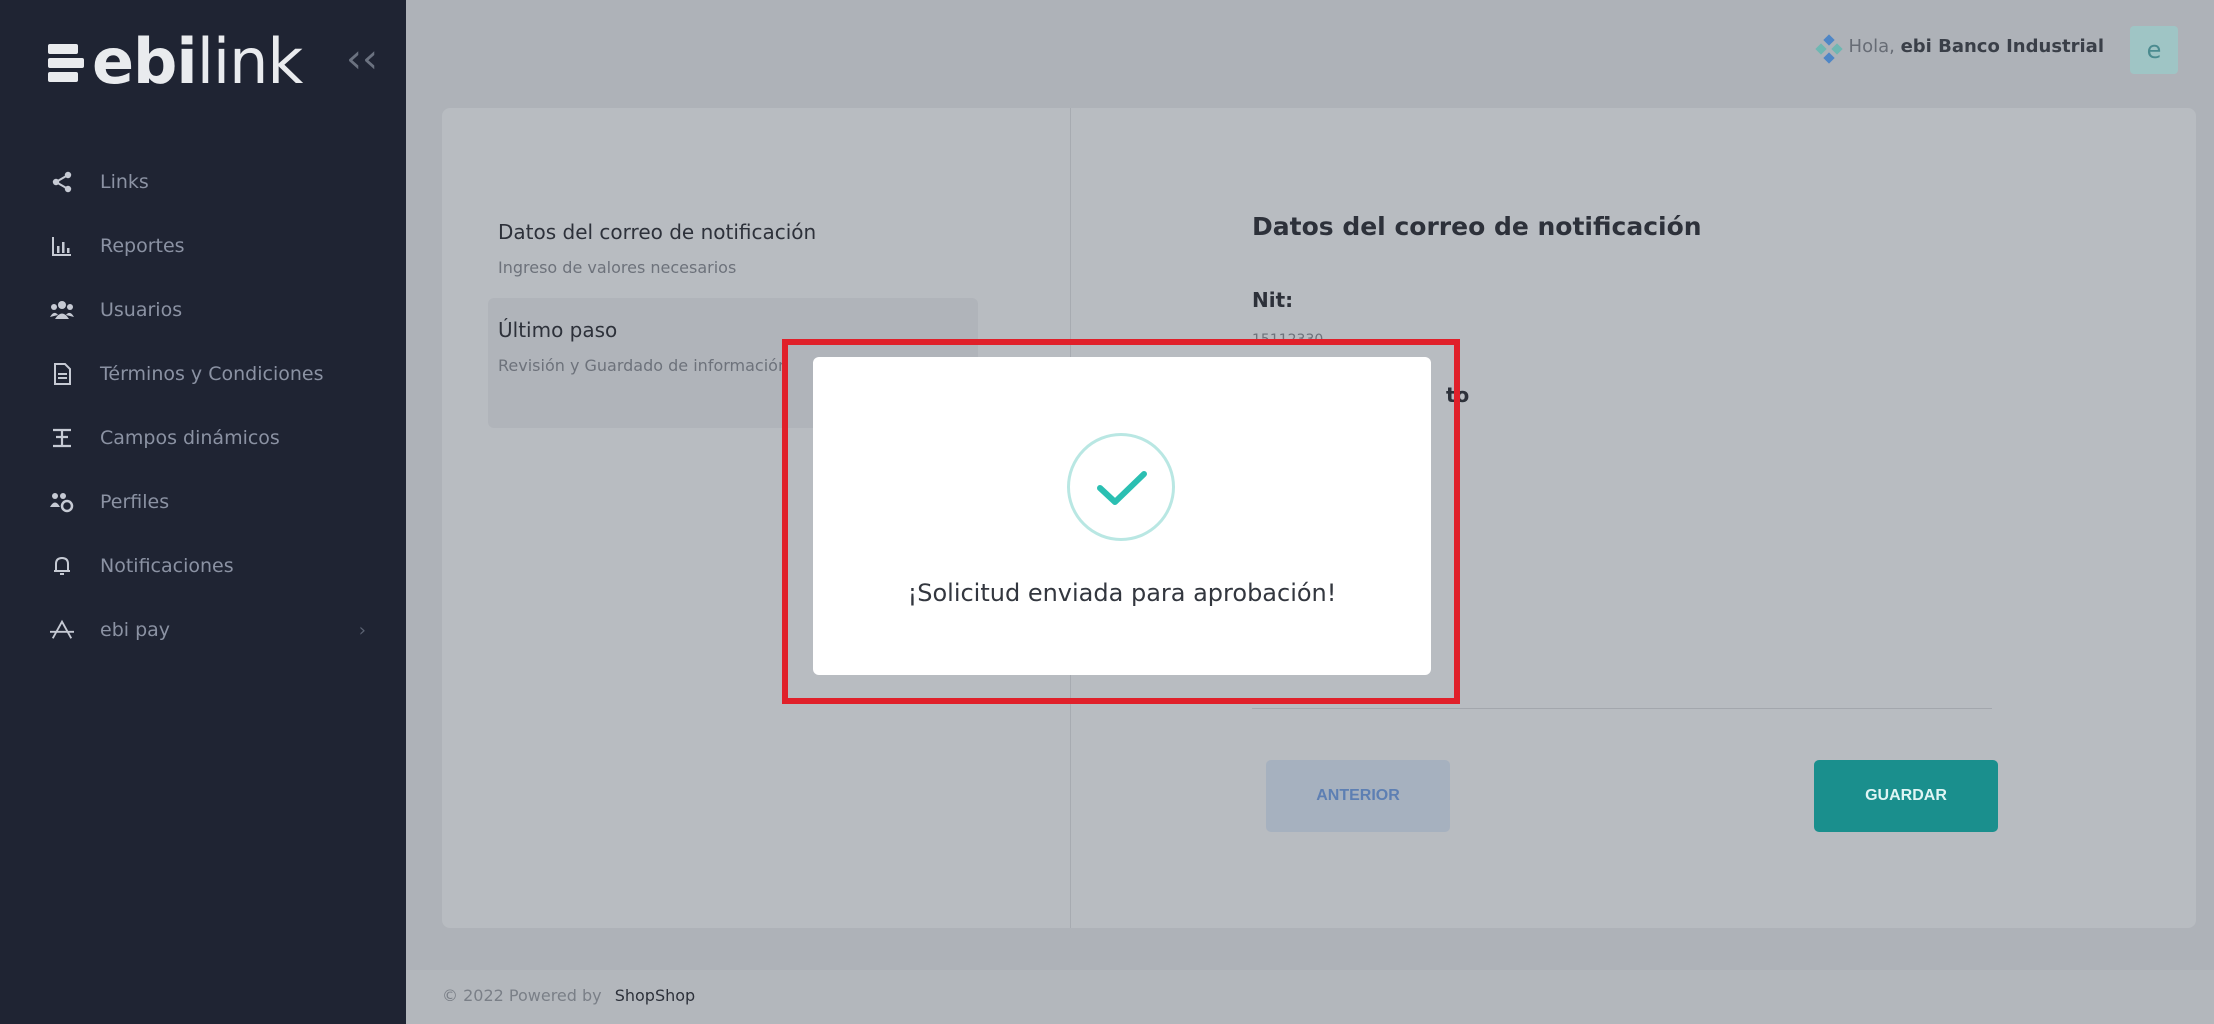 The image size is (2214, 1024). I want to click on brand-name: ebilink, so click(197, 62).